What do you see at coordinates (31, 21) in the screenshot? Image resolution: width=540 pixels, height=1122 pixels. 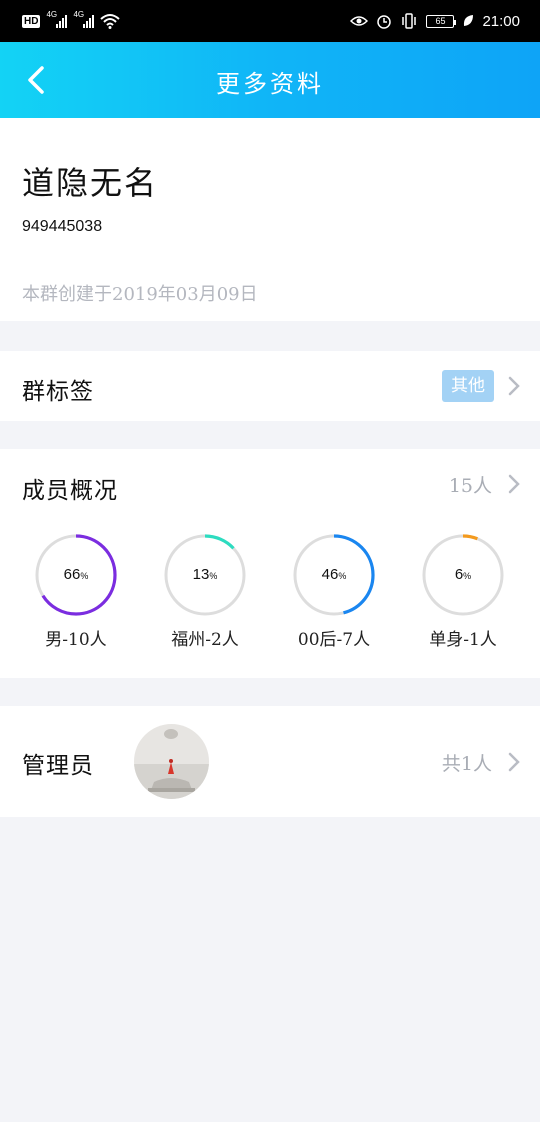 I see `hd-indicator: HD` at bounding box center [31, 21].